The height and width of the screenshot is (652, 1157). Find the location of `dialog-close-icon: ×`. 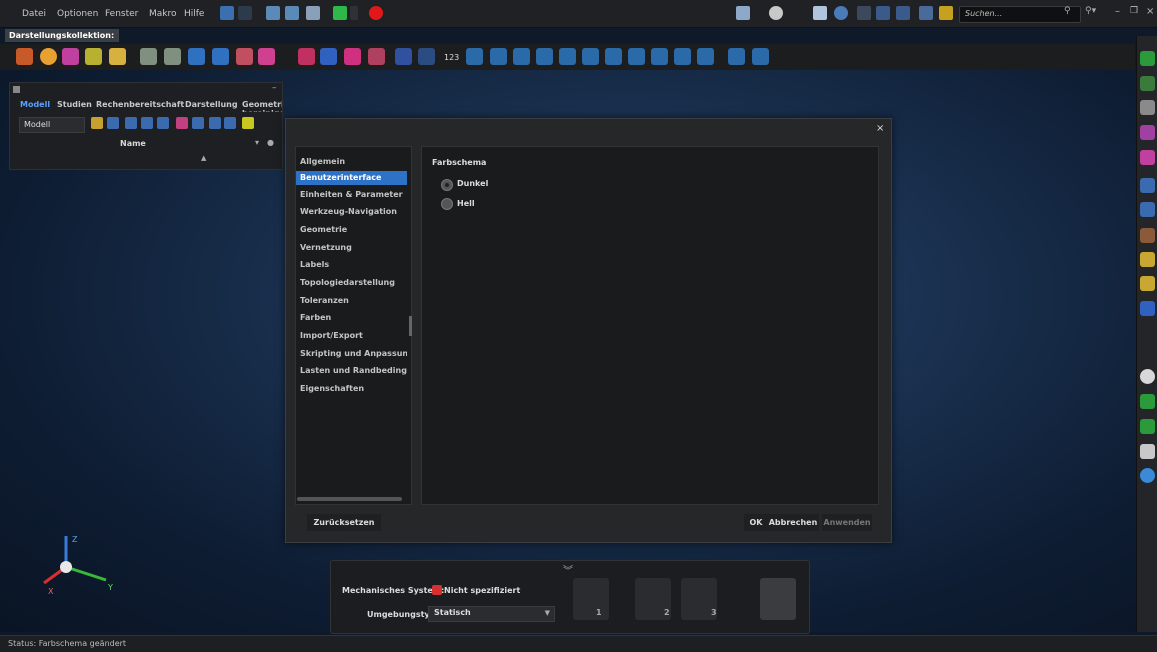

dialog-close-icon: × is located at coordinates (880, 128).